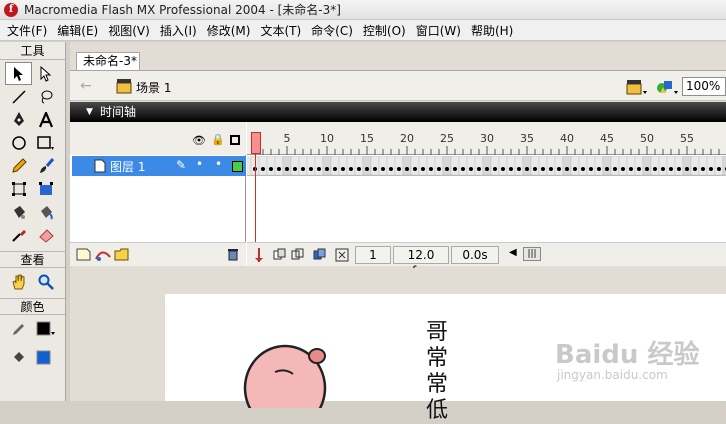 Image resolution: width=726 pixels, height=424 pixels. What do you see at coordinates (18, 165) in the screenshot?
I see `pencil-tool` at bounding box center [18, 165].